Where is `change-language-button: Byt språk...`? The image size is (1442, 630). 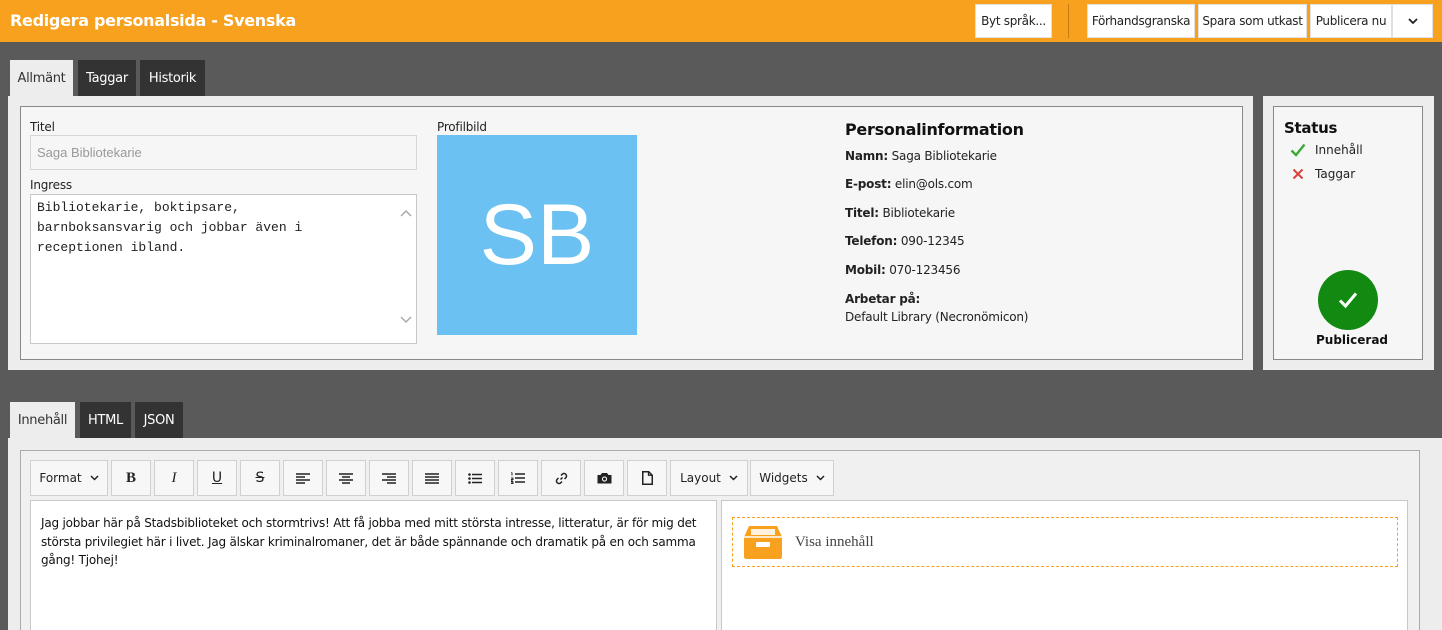
change-language-button: Byt språk... is located at coordinates (1013, 21).